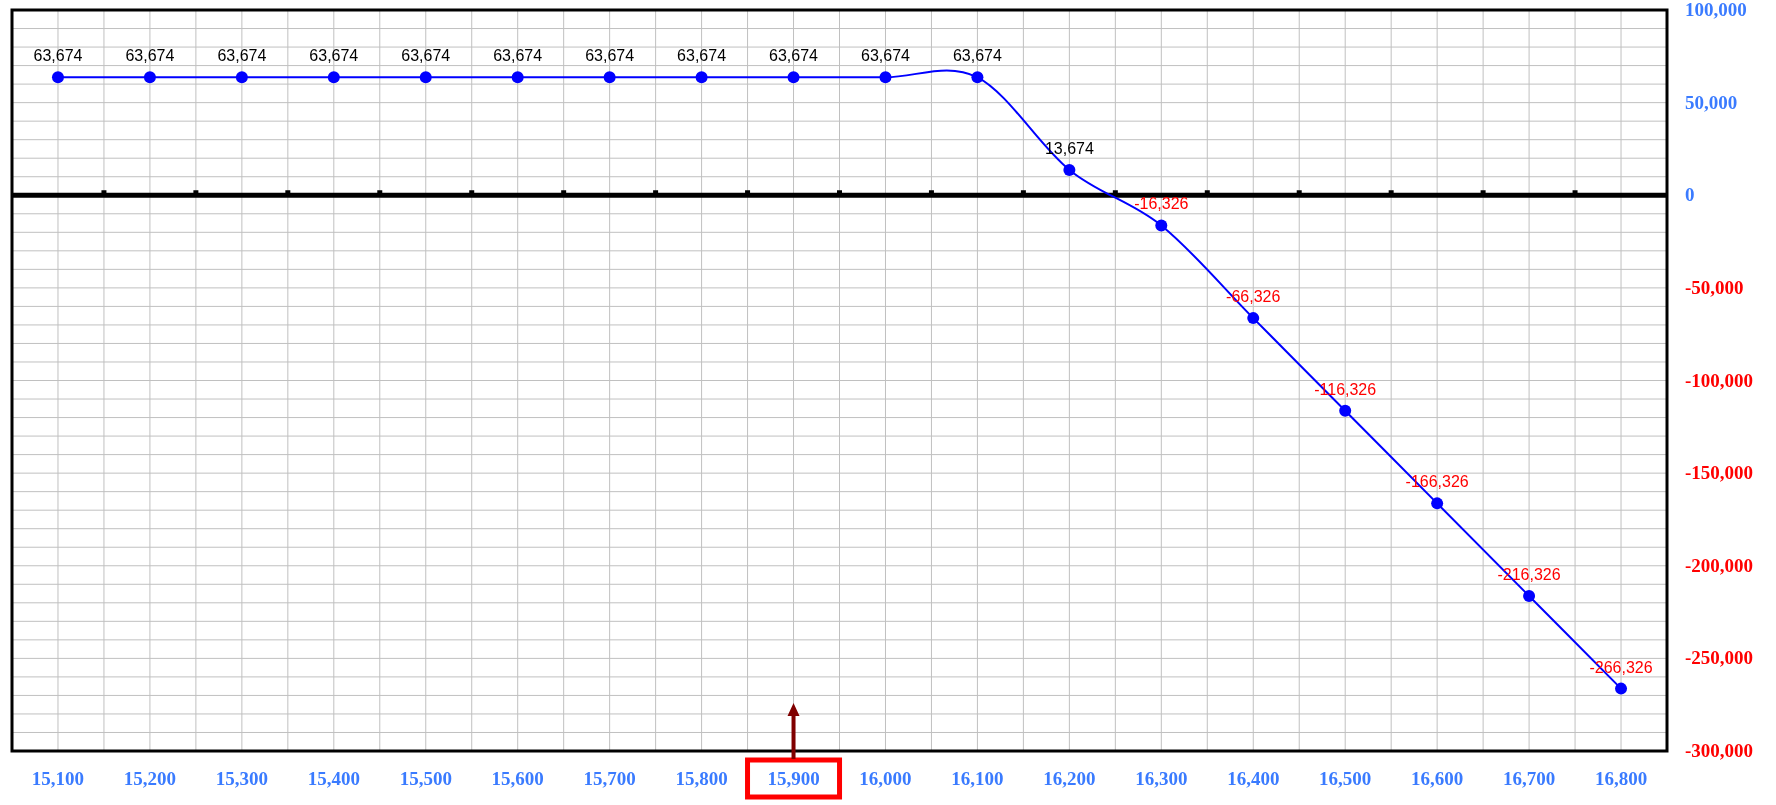 Image resolution: width=1776 pixels, height=805 pixels. Describe the element at coordinates (885, 778) in the screenshot. I see `x-axis-label: 16,000` at that location.